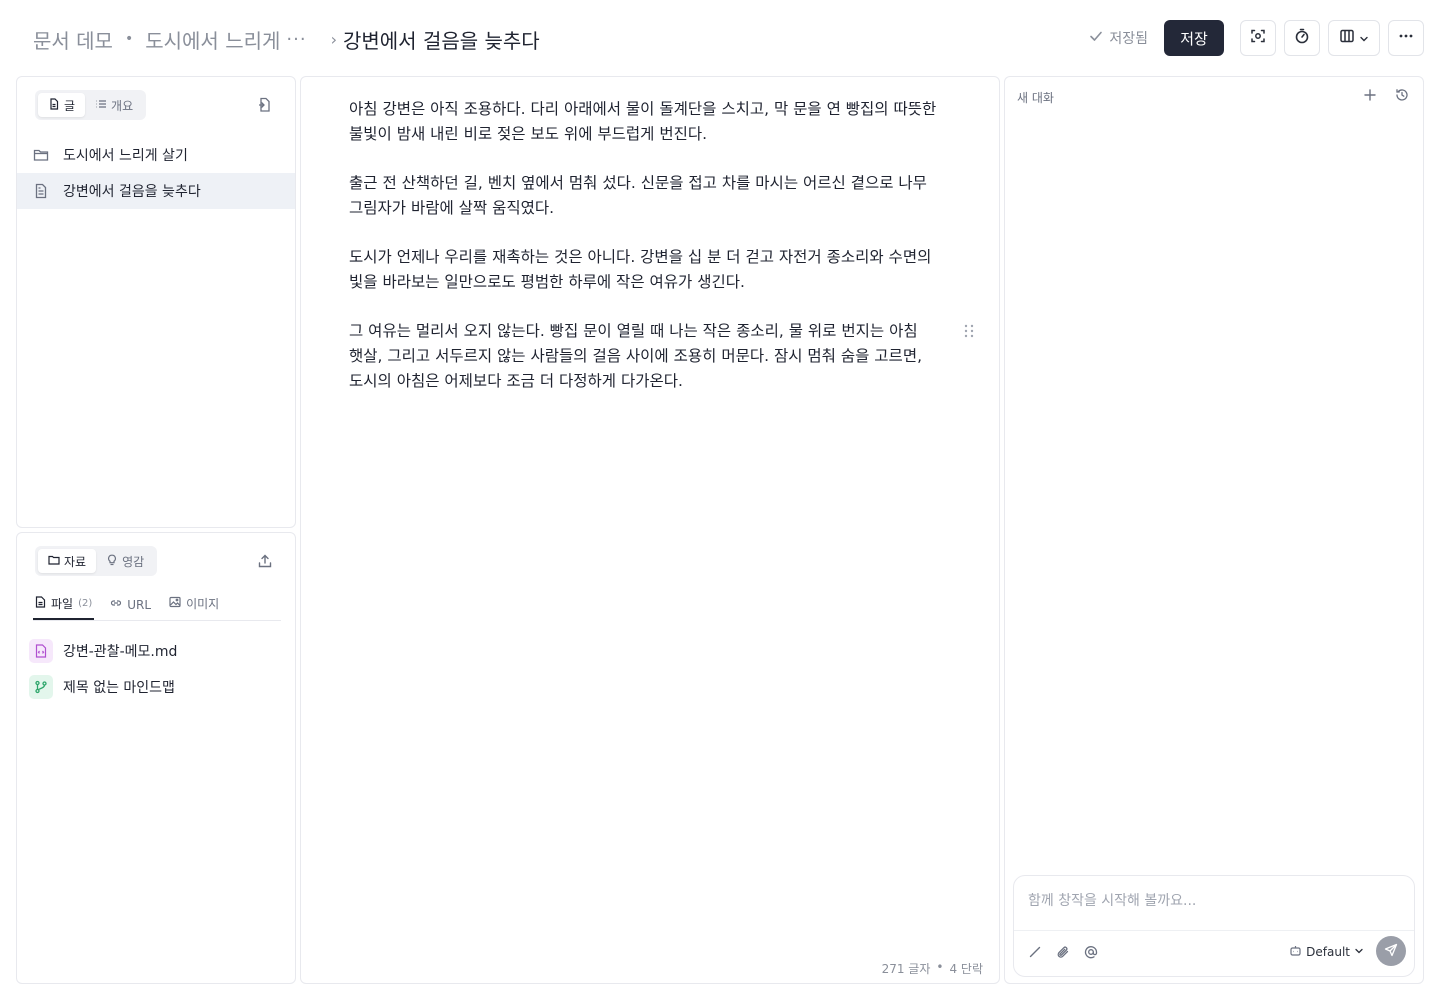 Image resolution: width=1440 pixels, height=1000 pixels. I want to click on tree-item-folder: 도시에서 느리게 살기, so click(156, 155).